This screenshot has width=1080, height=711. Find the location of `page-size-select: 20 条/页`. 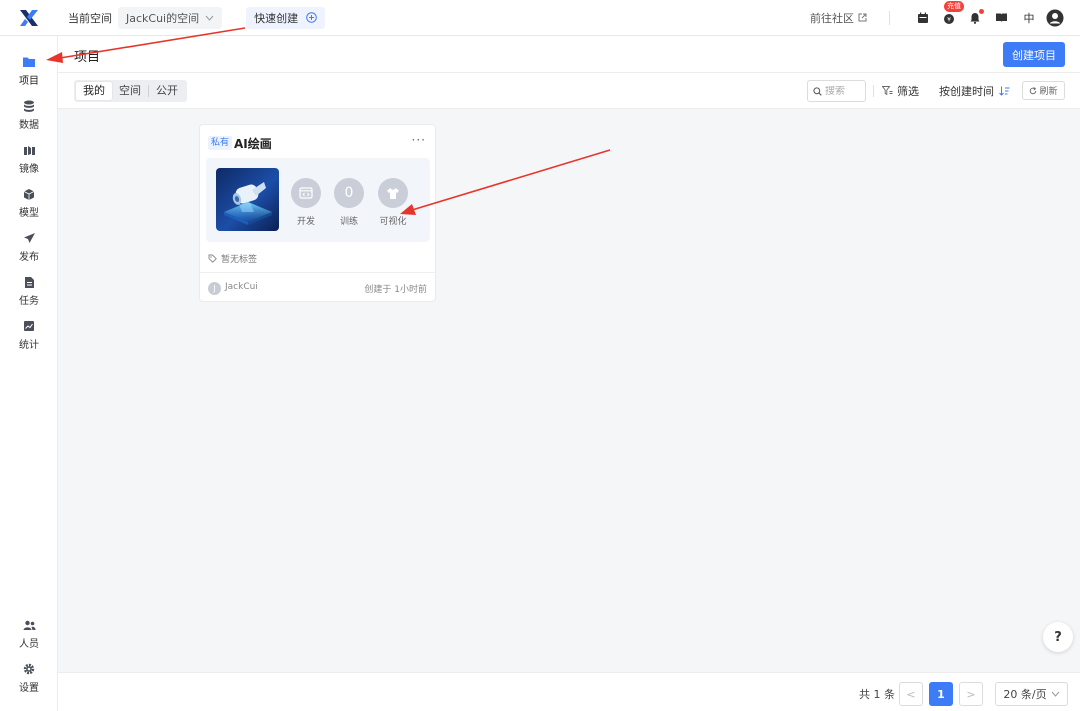

page-size-select: 20 条/页 is located at coordinates (1031, 694).